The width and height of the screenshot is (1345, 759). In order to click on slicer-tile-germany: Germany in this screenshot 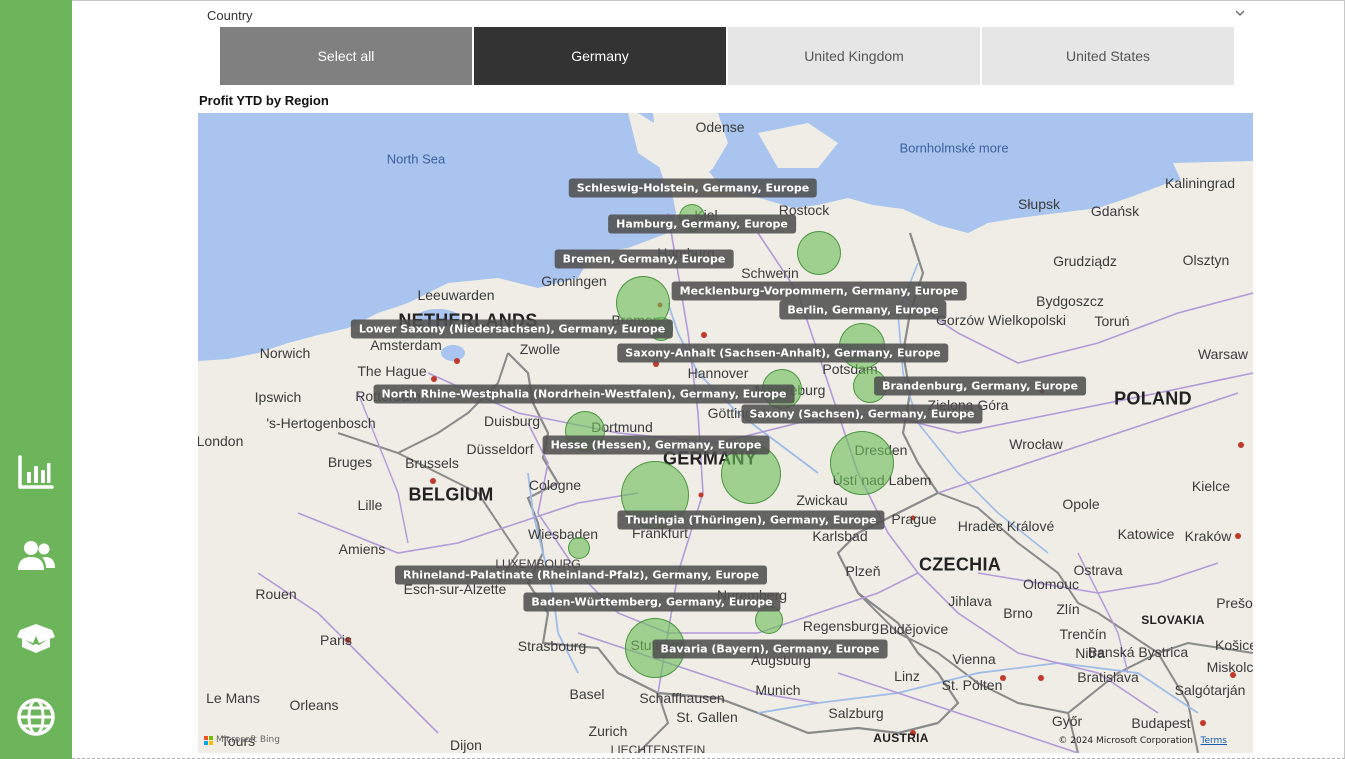, I will do `click(600, 56)`.